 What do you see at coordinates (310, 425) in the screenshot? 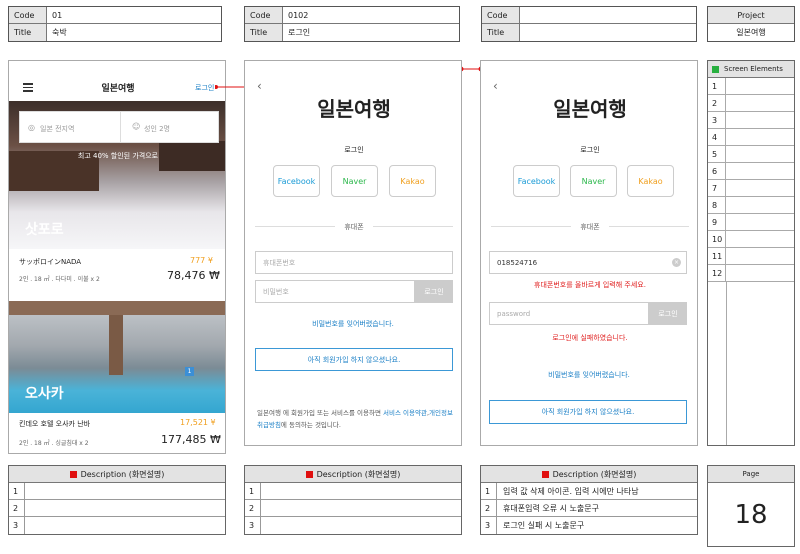
I see `terms-part: 에 동의하는 것입니다.` at bounding box center [310, 425].